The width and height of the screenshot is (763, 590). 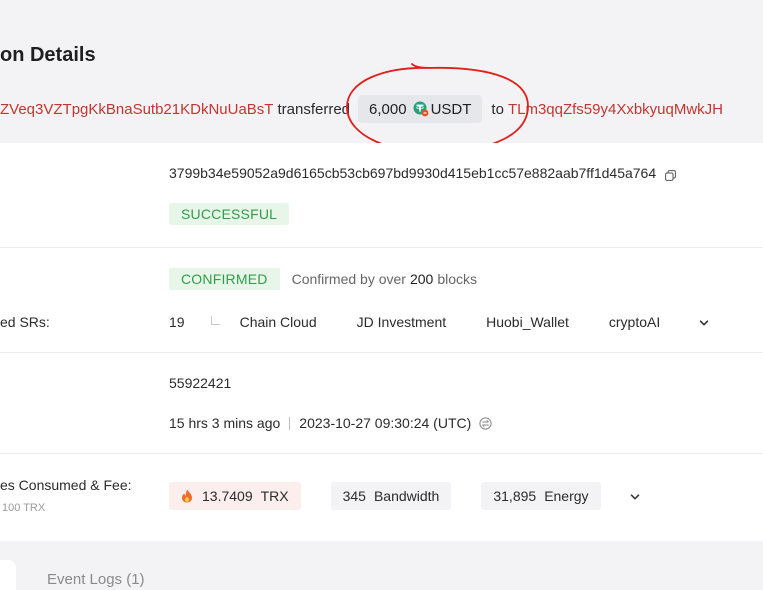 I want to click on bandwidth-amount: 345, so click(x=354, y=496).